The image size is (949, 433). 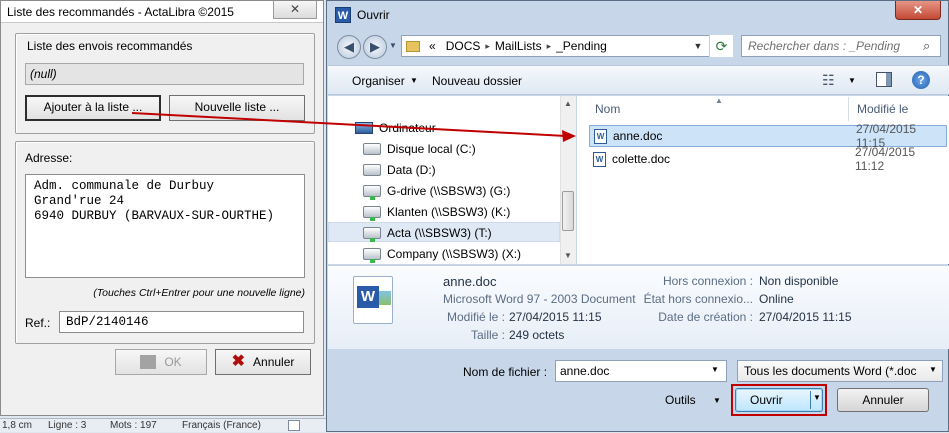 I want to click on word-icon: W, so click(x=343, y=15).